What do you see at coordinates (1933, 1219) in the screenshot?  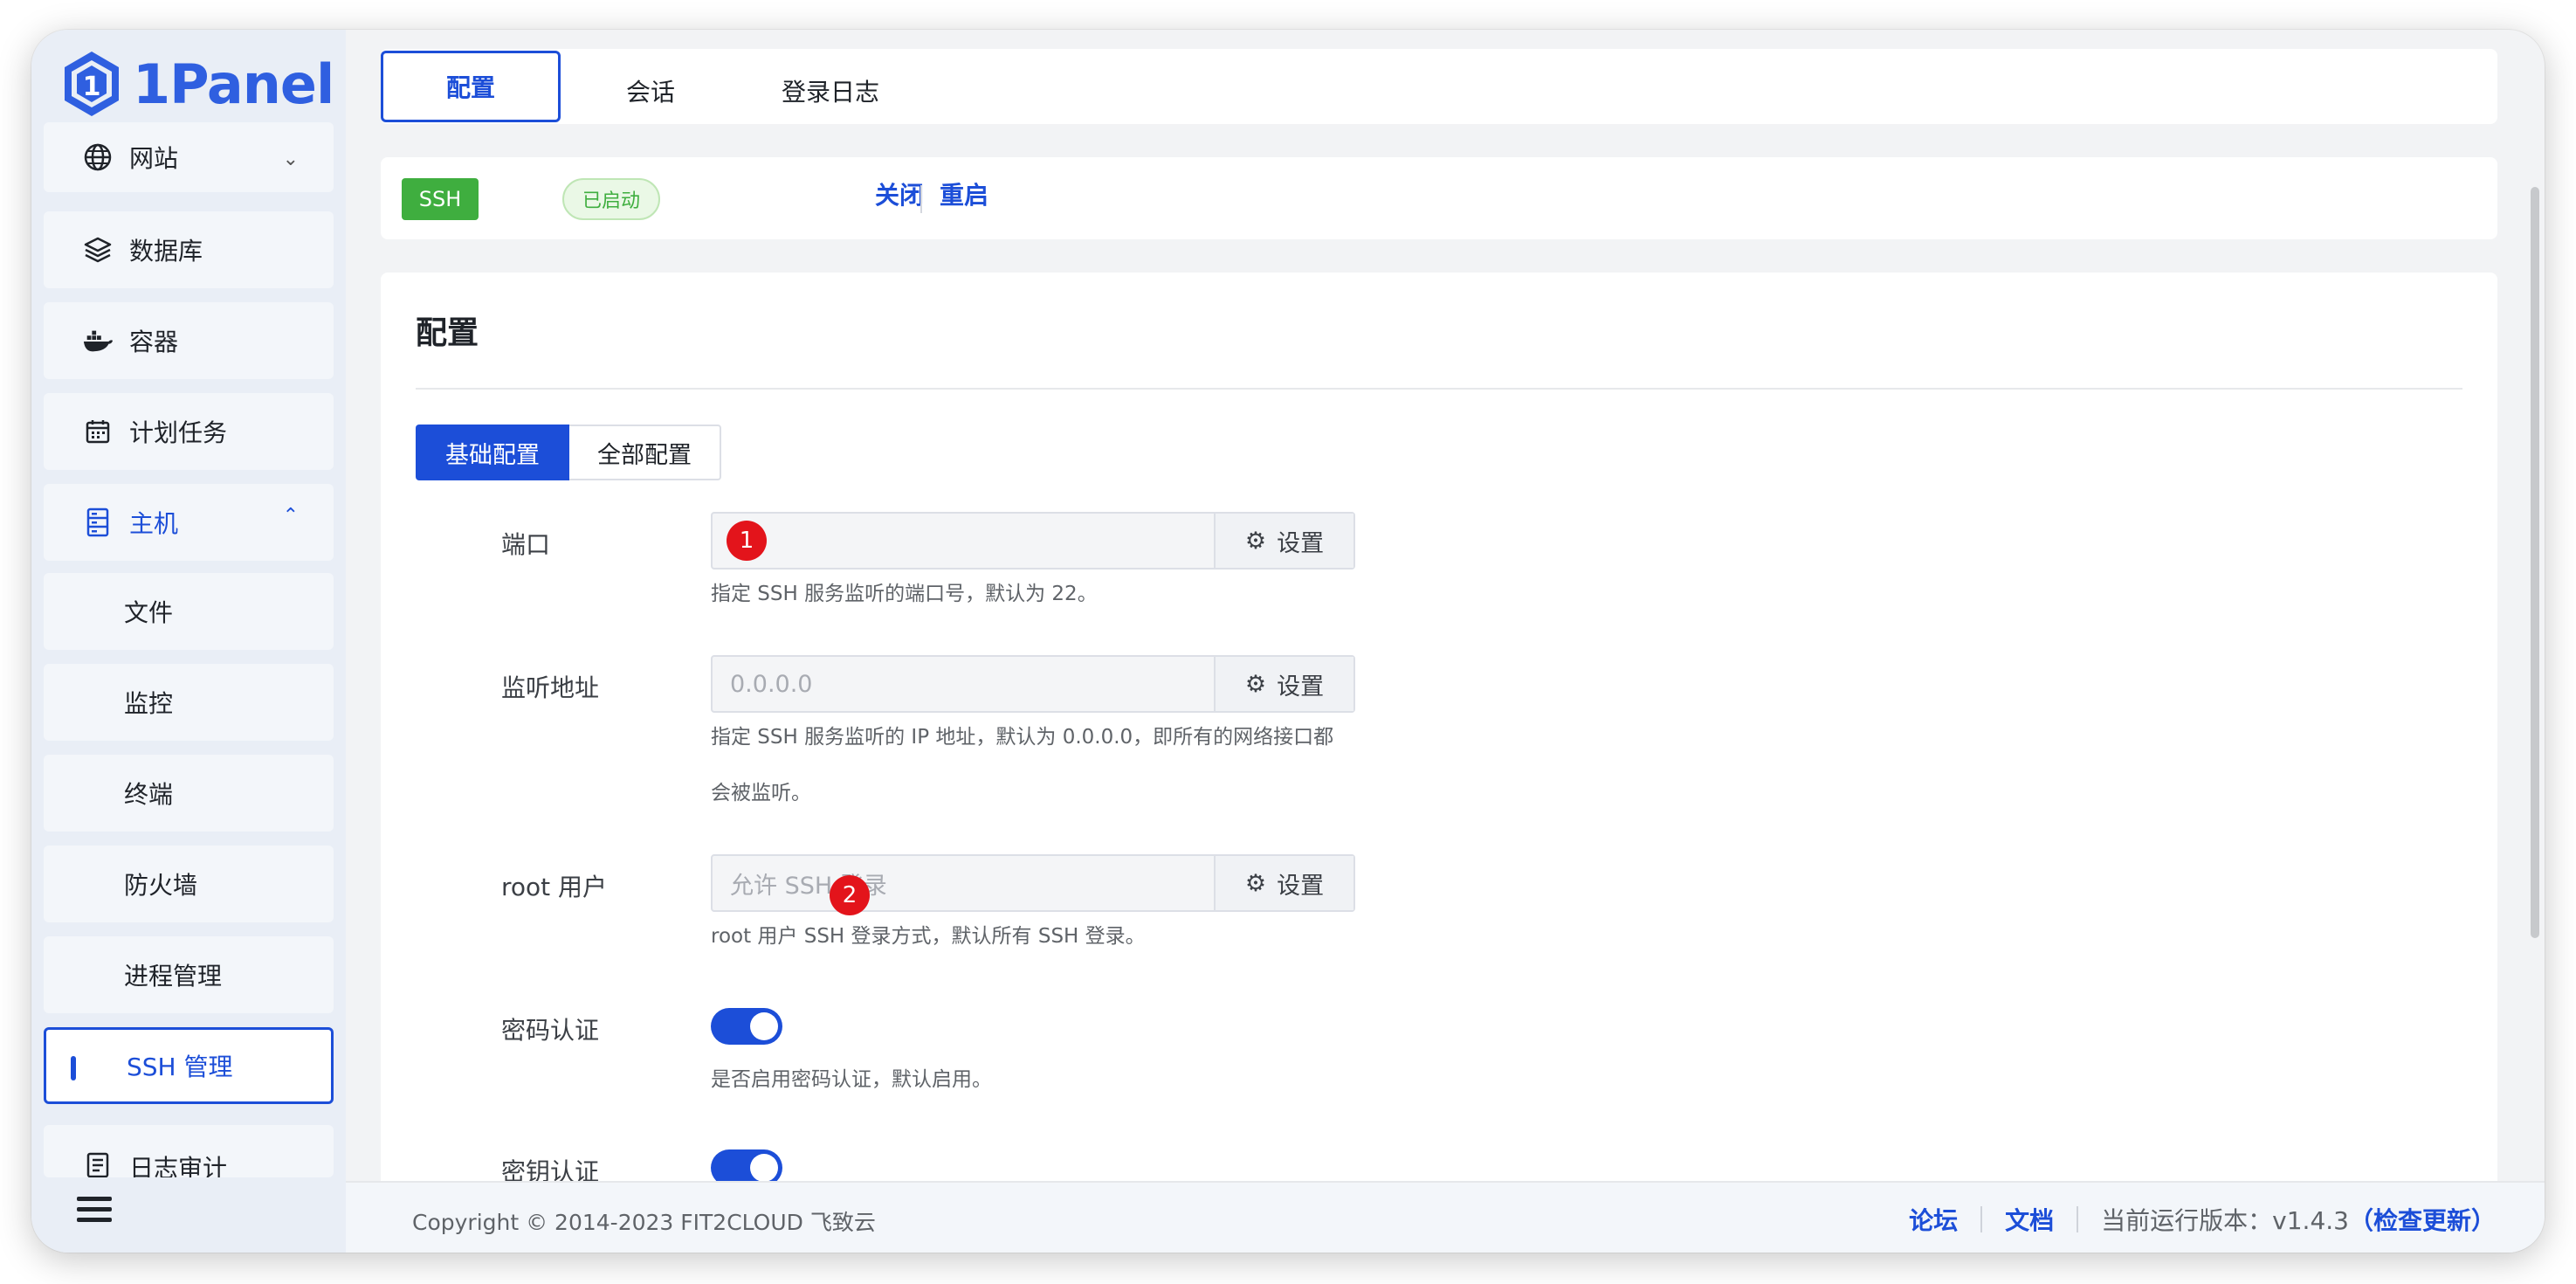 I see `forum-link: 论坛` at bounding box center [1933, 1219].